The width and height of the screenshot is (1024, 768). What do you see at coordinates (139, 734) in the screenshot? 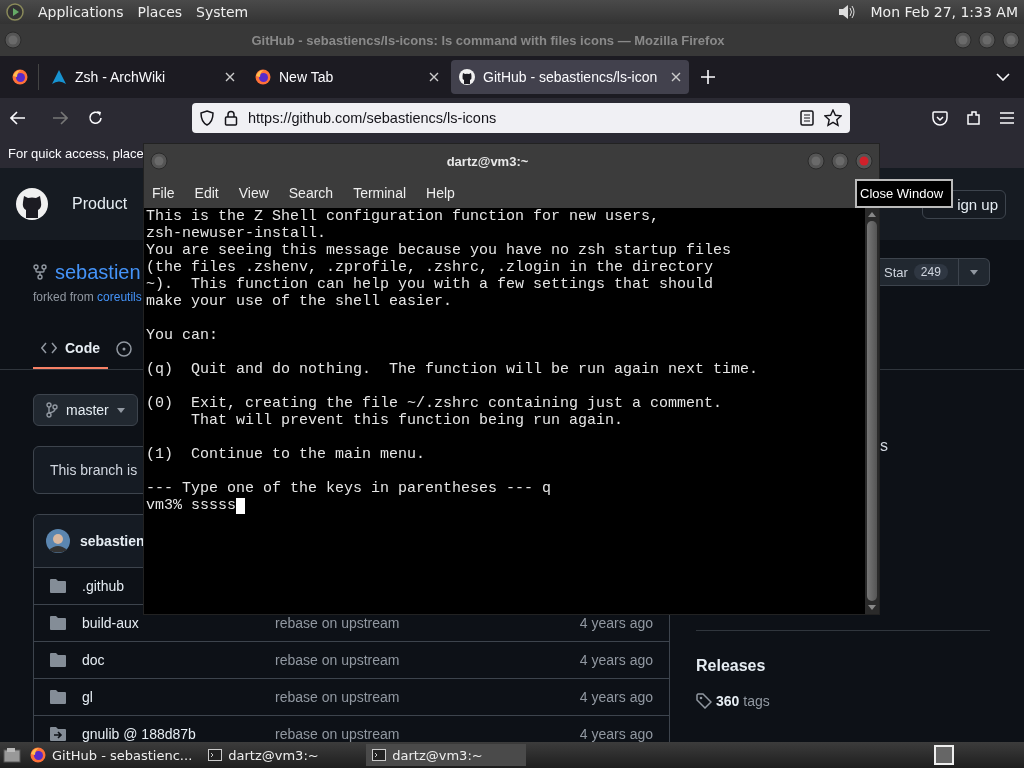
I see `file-name: gnulib @ 188d87b` at bounding box center [139, 734].